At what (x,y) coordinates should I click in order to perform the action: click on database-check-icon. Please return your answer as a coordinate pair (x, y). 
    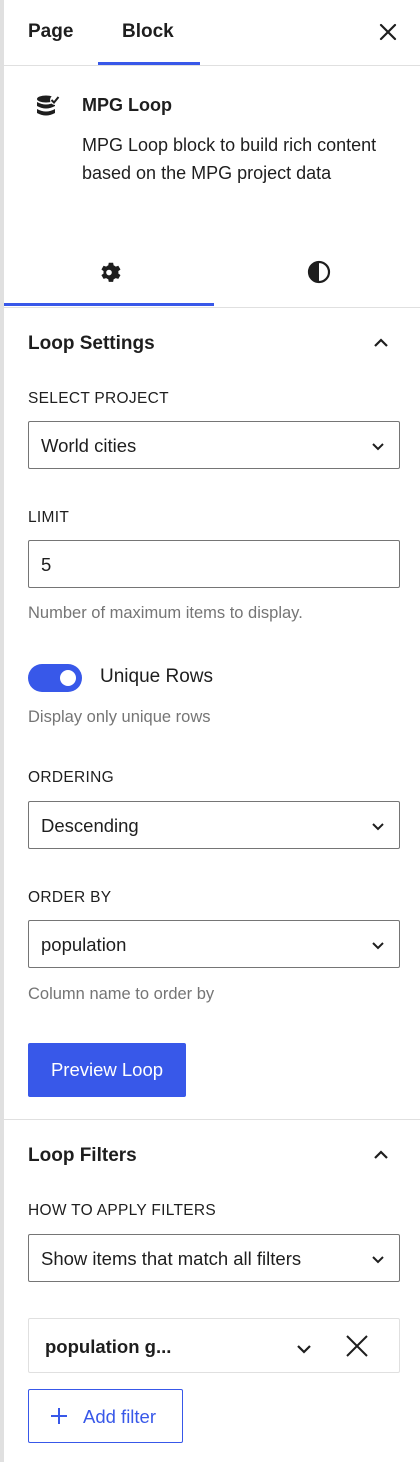
    Looking at the image, I should click on (48, 107).